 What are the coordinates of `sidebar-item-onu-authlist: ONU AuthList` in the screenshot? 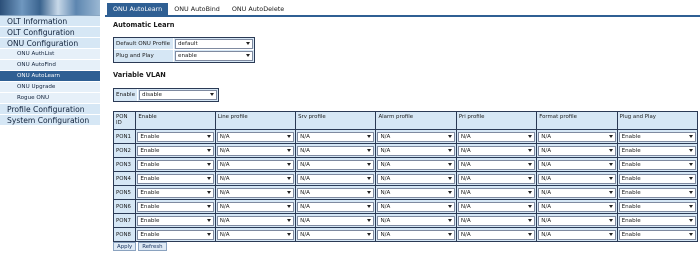 It's located at (50, 54).